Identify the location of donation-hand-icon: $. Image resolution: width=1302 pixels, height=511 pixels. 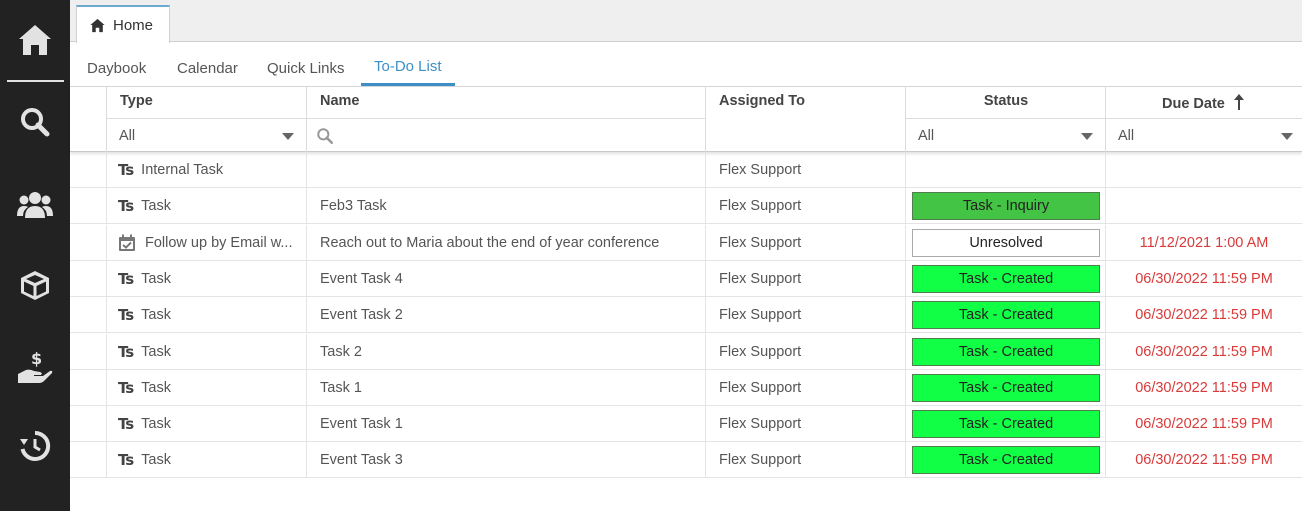
(35, 366).